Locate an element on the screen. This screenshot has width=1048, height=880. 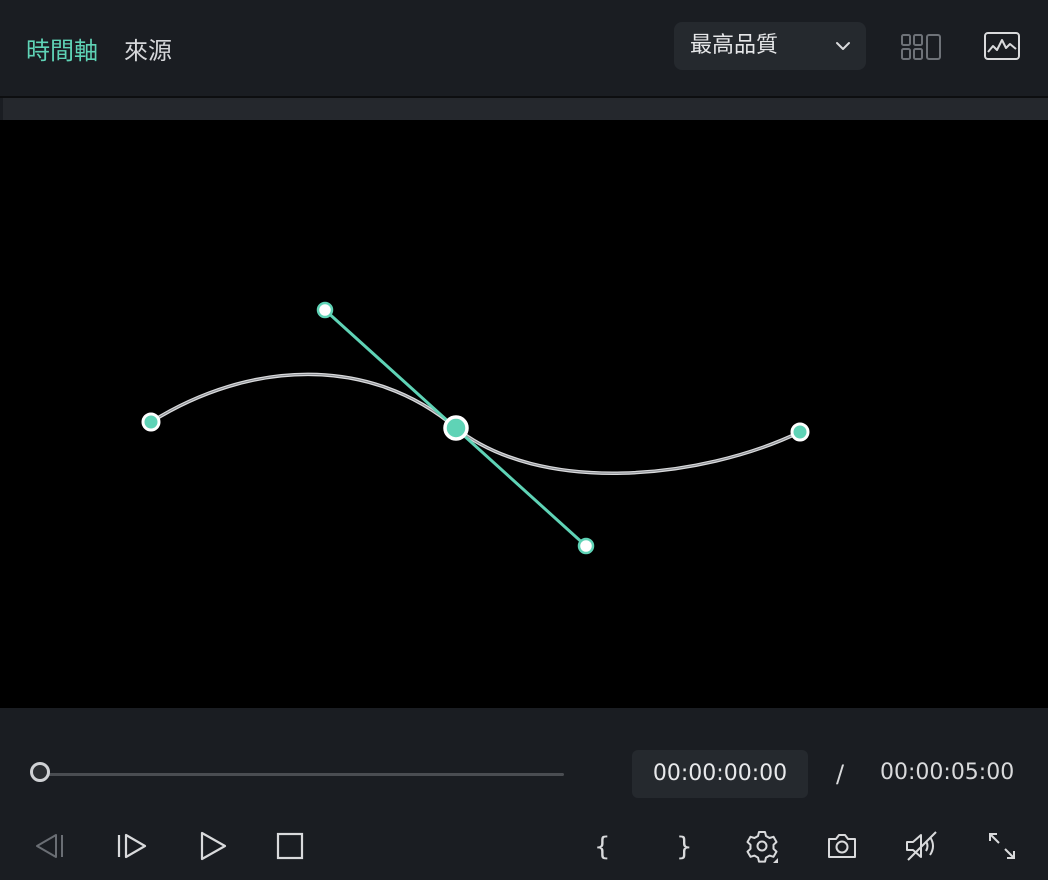
playback-scrubber-track is located at coordinates (302, 774).